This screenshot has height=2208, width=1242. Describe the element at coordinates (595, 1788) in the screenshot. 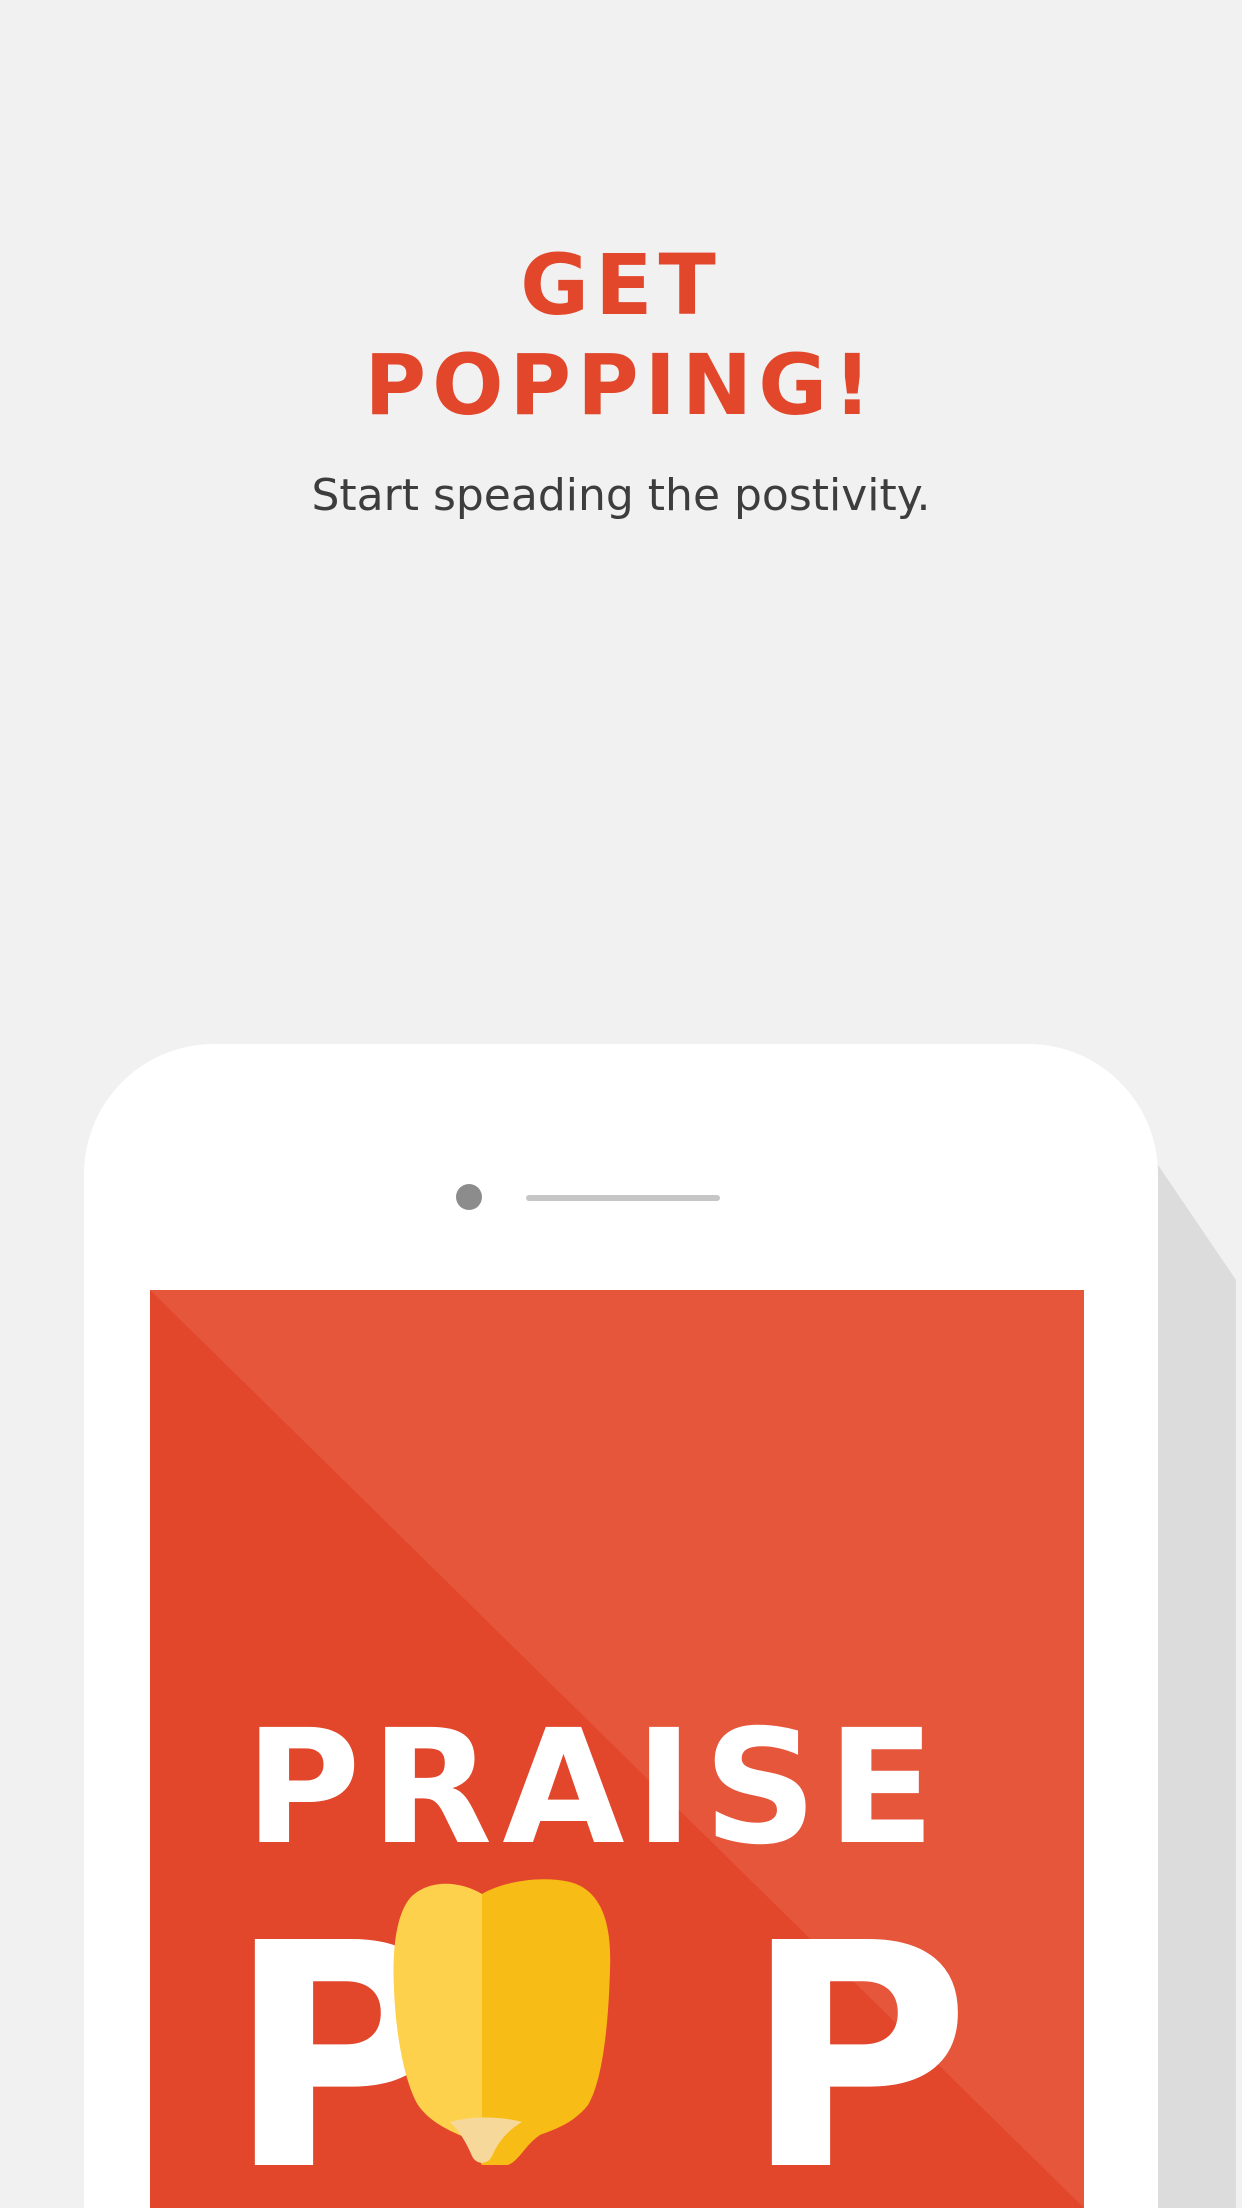

I see `logo-word-praise: PRAISE` at that location.